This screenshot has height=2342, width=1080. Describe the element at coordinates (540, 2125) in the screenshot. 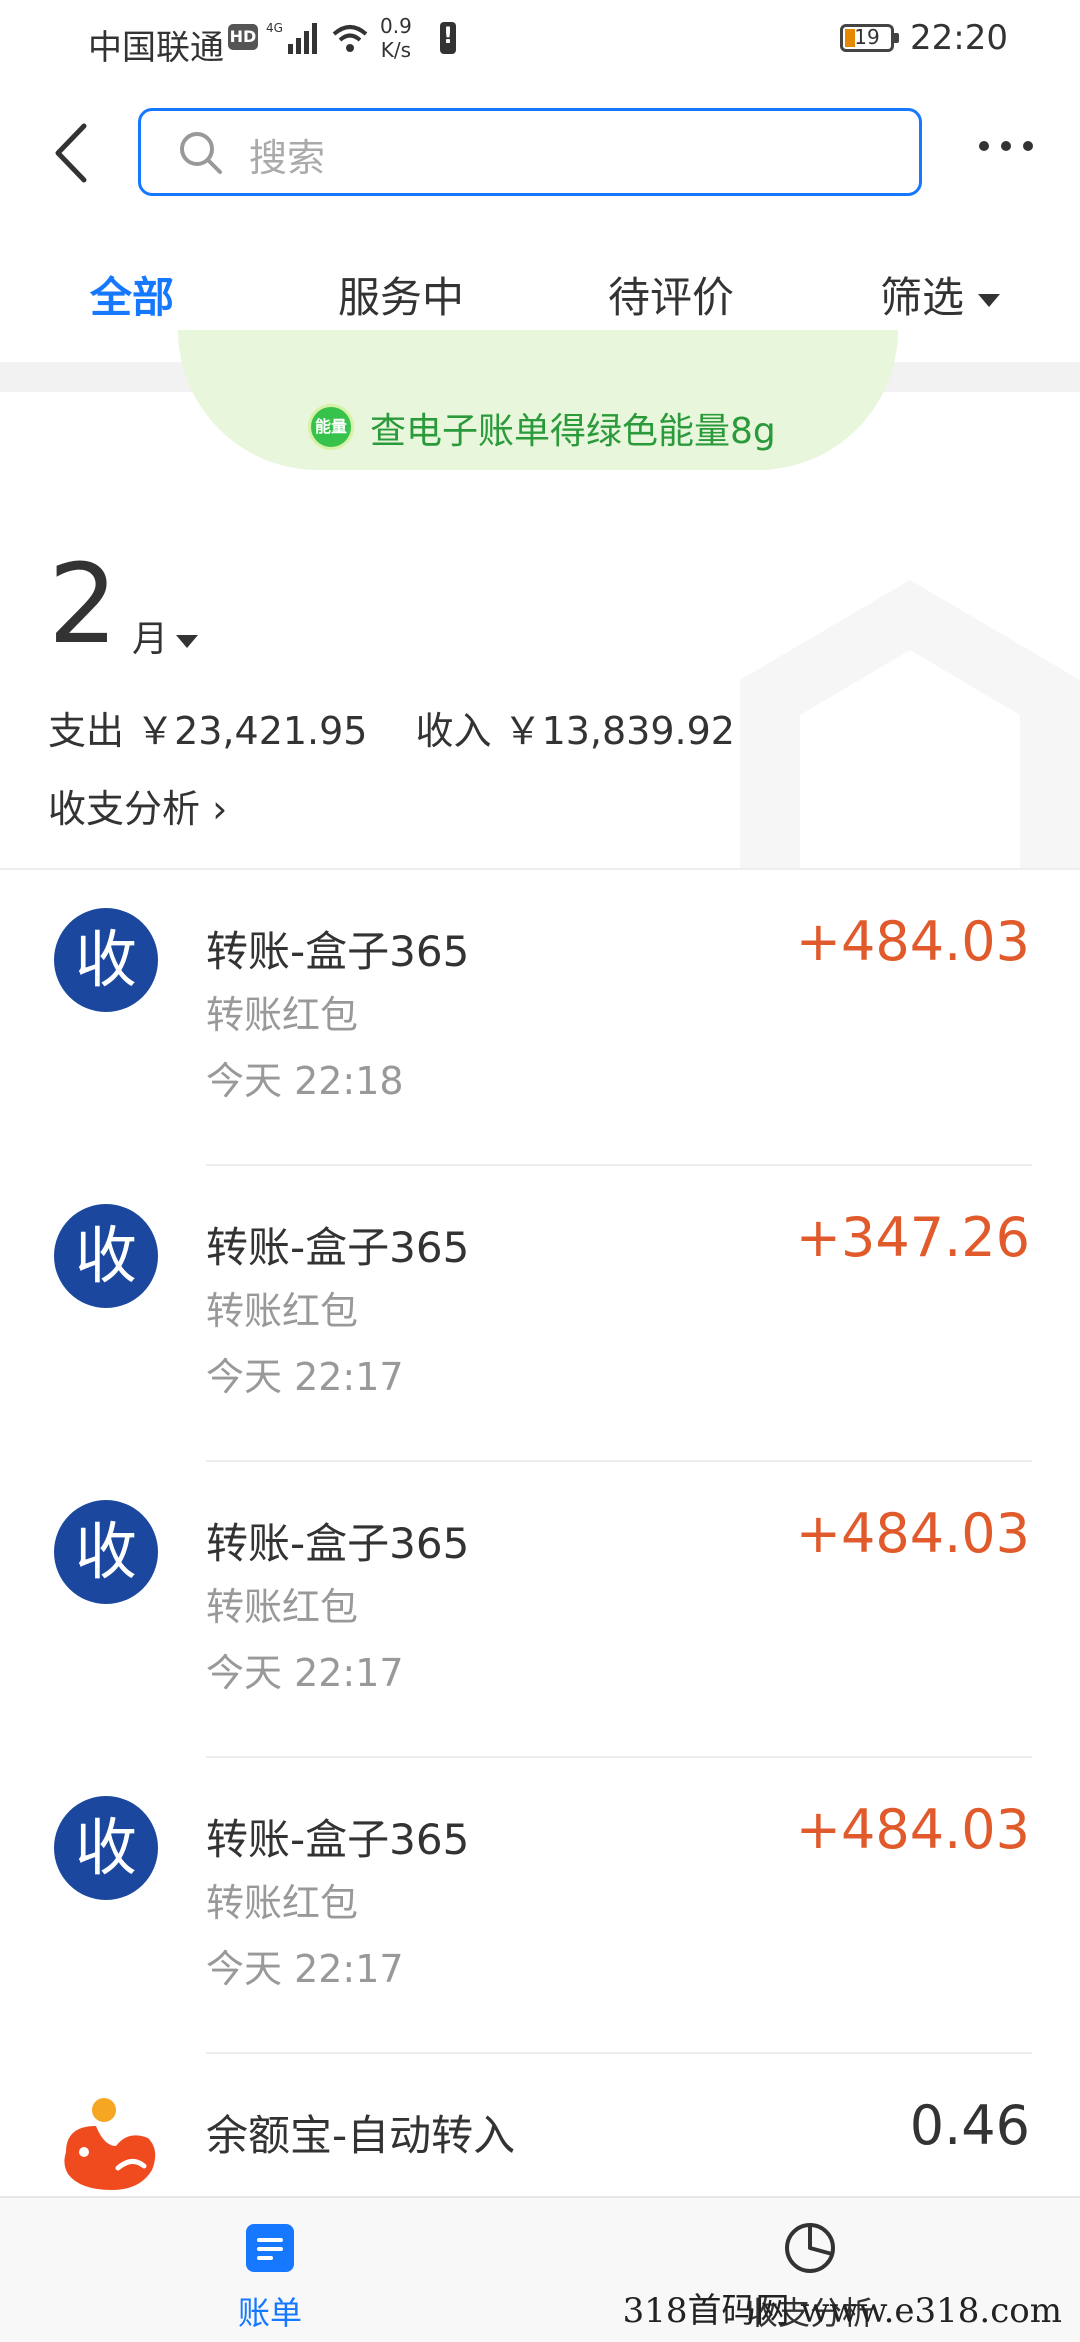

I see `transaction-item: 余额宝-自动转入 0.46` at that location.